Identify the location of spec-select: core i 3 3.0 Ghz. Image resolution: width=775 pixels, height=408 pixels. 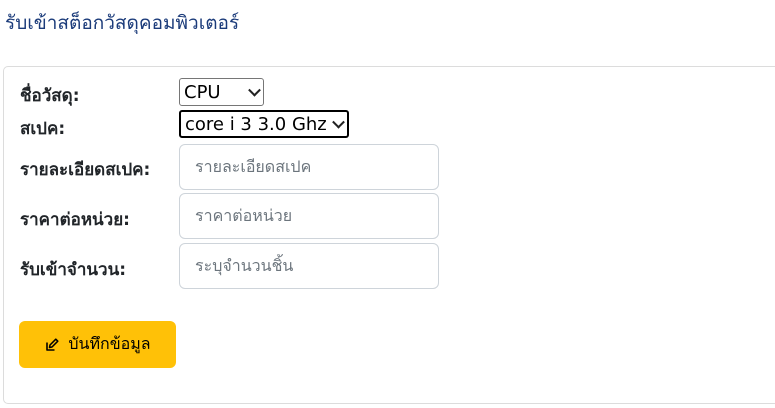
(264, 124).